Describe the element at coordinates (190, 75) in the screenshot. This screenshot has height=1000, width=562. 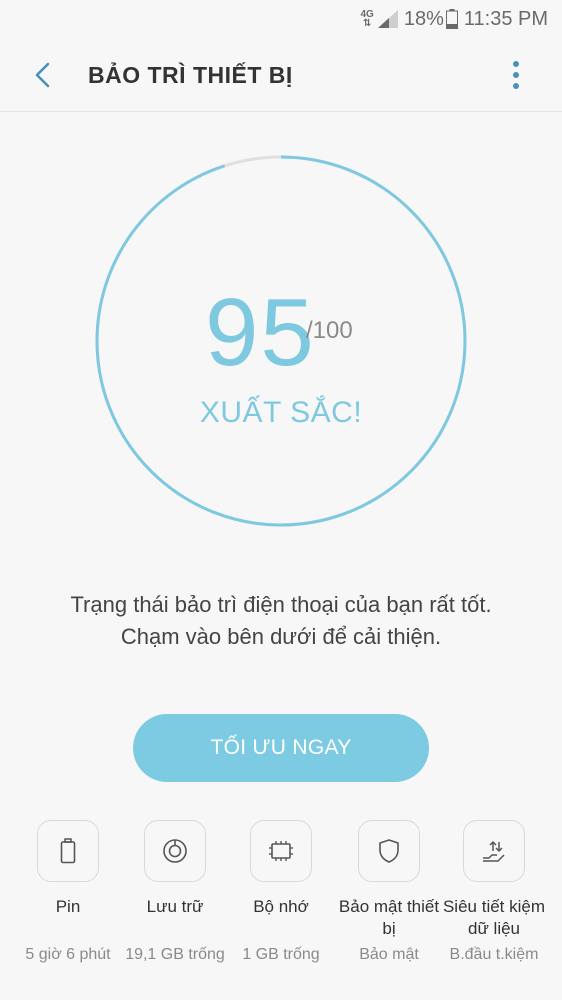
I see `page-title: BẢO TRÌ THIẾT BỊ` at that location.